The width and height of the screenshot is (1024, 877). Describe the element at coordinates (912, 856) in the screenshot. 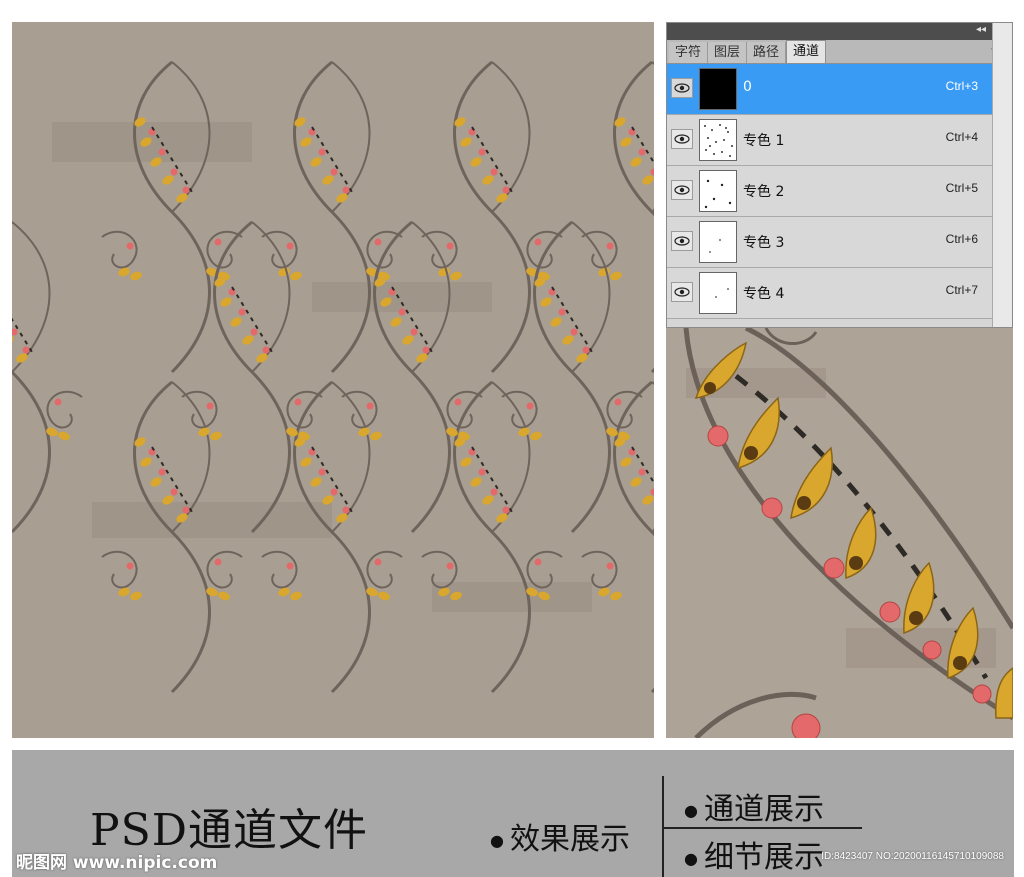

I see `image-id: ID:8423407 NO:20200116145710109088` at that location.